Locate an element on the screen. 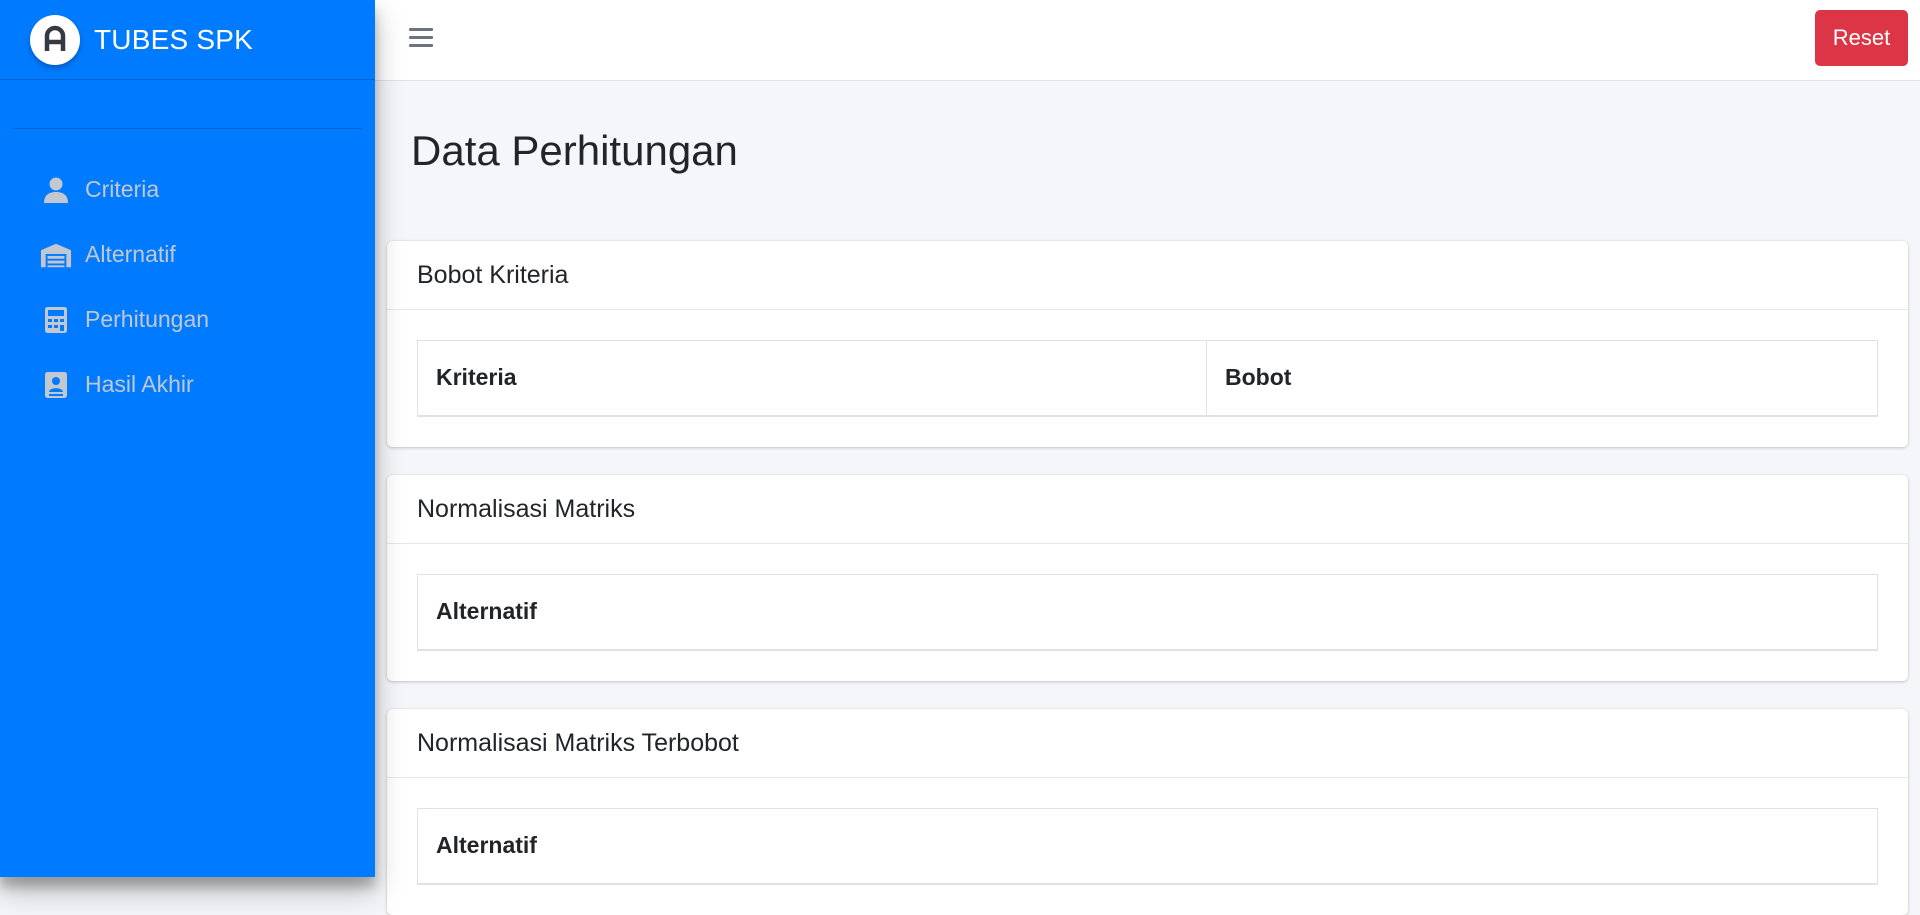 The height and width of the screenshot is (915, 1920). sidebar-item-perhitungan: Perhitungan is located at coordinates (187, 319).